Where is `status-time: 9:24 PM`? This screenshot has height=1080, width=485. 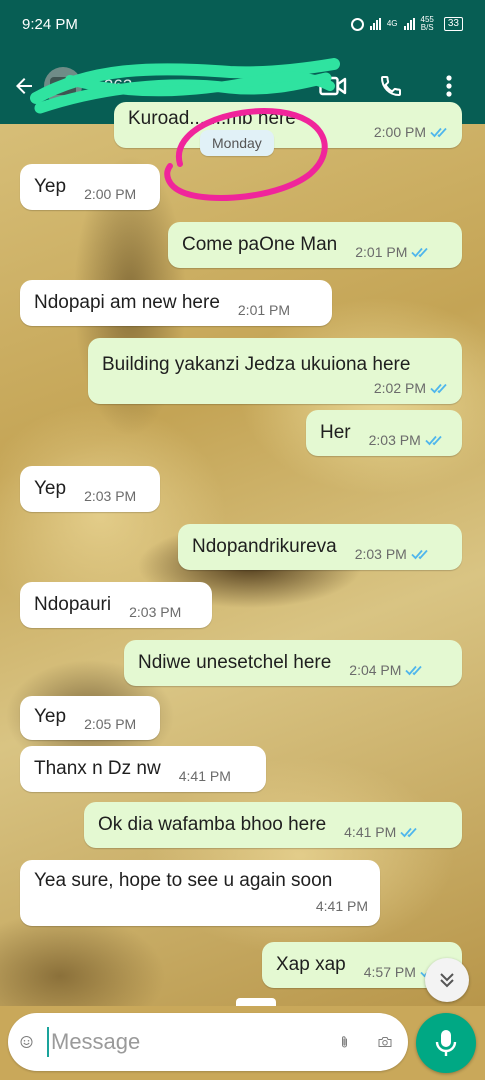
status-time: 9:24 PM is located at coordinates (50, 24).